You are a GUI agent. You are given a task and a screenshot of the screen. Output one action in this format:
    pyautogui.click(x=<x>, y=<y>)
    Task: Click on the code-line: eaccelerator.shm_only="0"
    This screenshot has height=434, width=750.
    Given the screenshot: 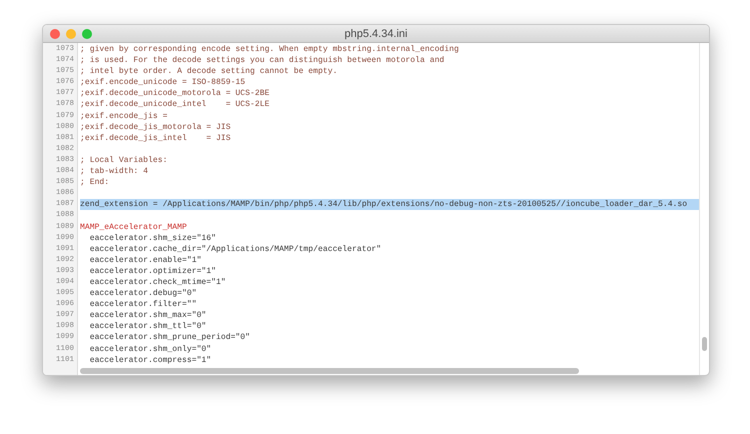 What is the action you would take?
    pyautogui.click(x=150, y=349)
    